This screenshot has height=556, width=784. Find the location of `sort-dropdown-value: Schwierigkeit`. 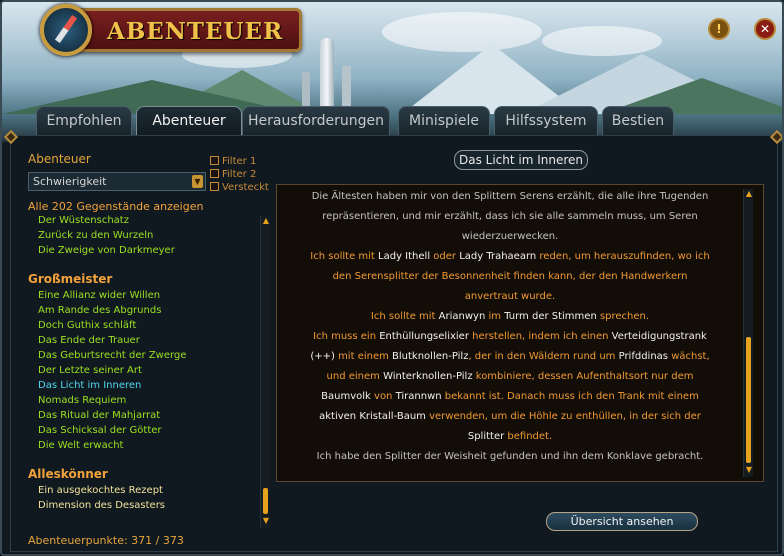

sort-dropdown-value: Schwierigkeit is located at coordinates (70, 181).